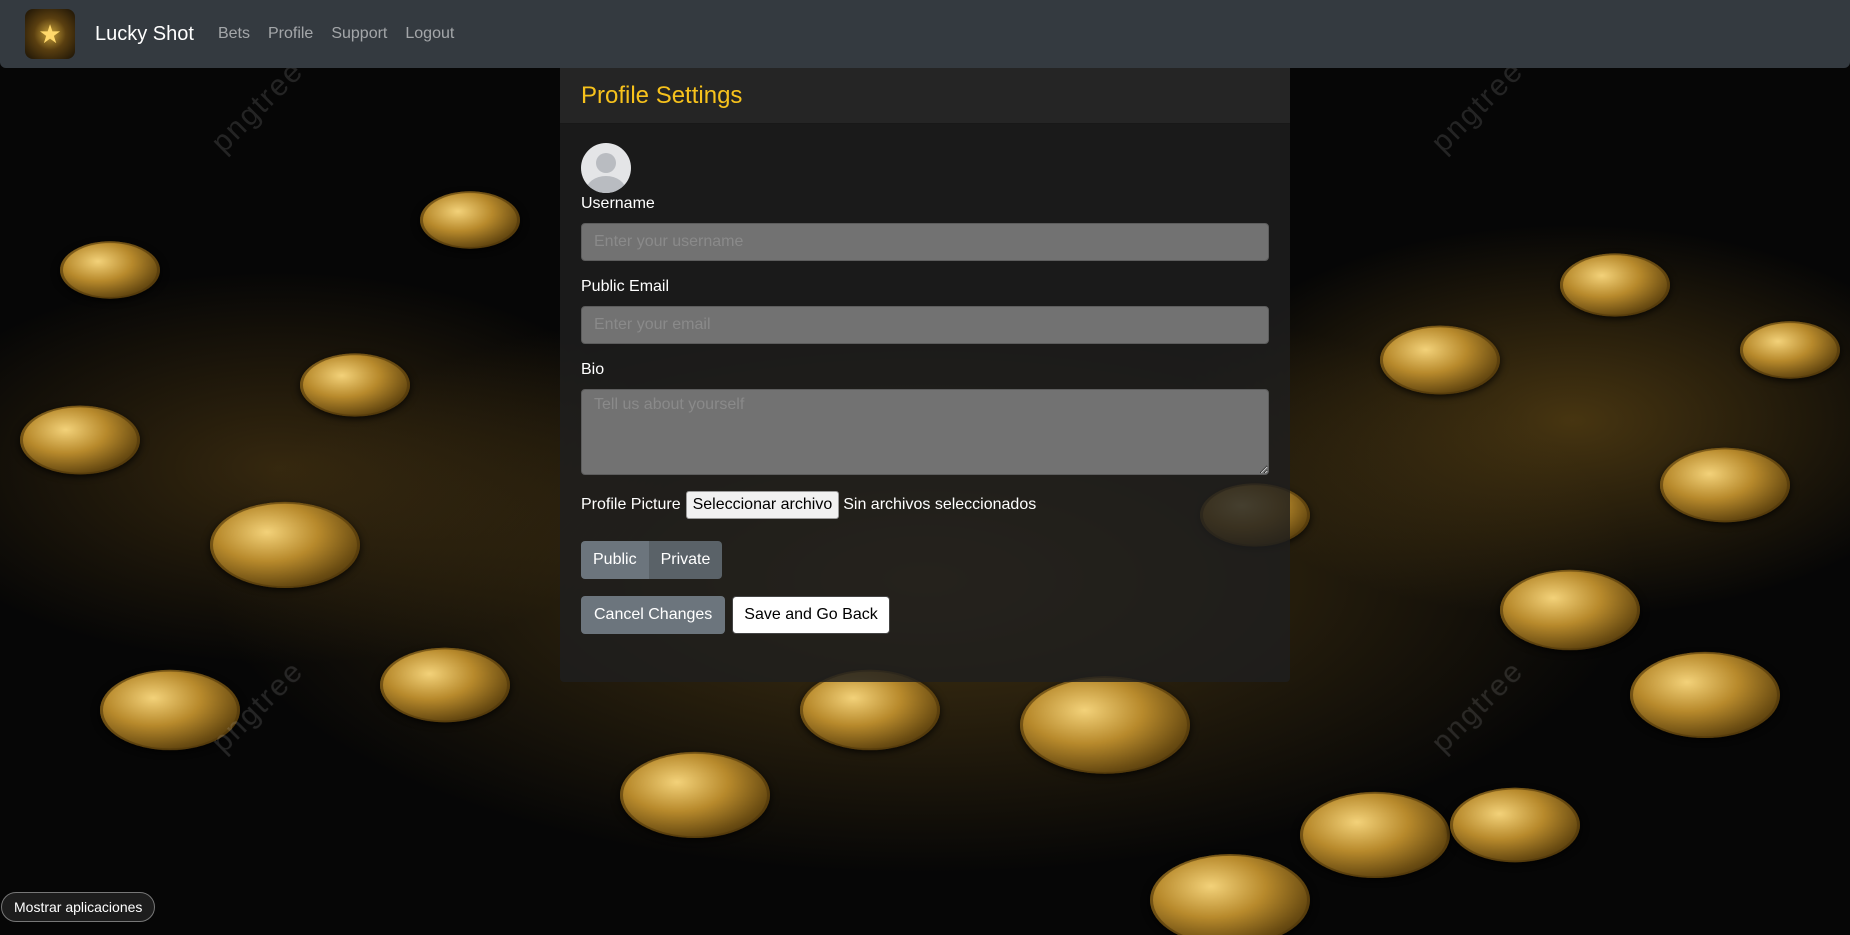 This screenshot has width=1850, height=935. I want to click on nav-link-bets: Bets, so click(234, 34).